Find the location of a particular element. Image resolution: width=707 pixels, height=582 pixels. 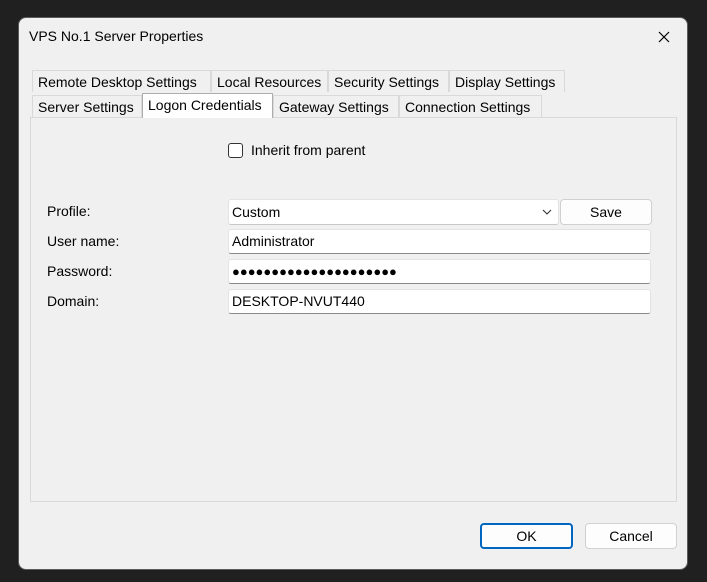

tab-logon-credentials: Logon Credentials is located at coordinates (207, 105).